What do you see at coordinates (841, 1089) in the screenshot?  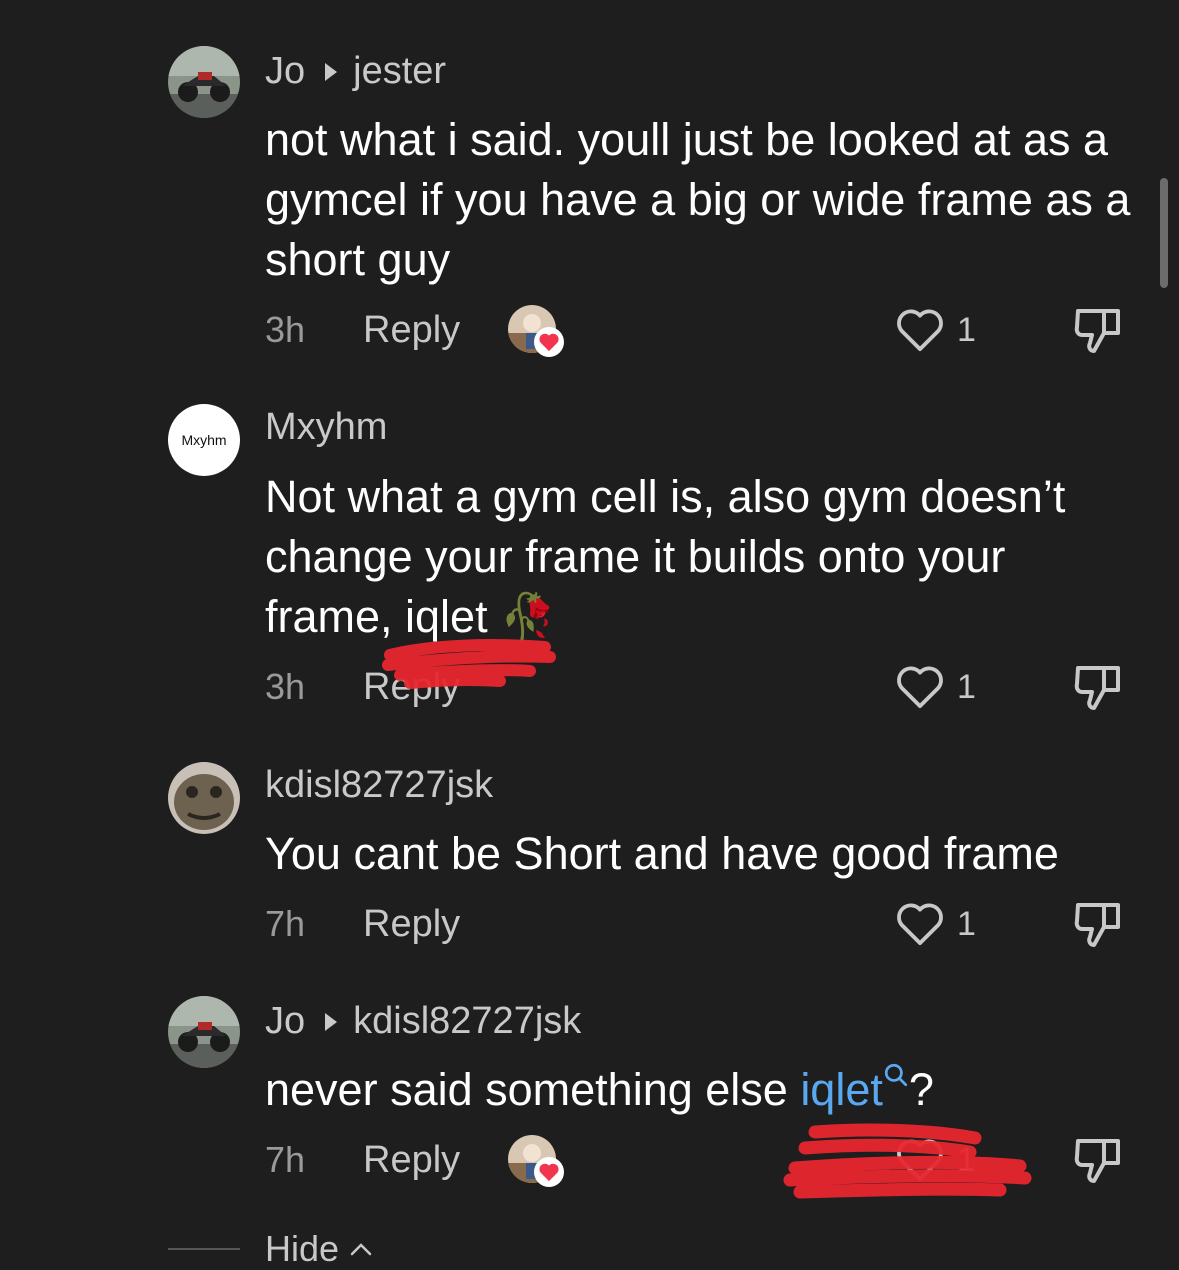 I see `mention-text: iqlet` at bounding box center [841, 1089].